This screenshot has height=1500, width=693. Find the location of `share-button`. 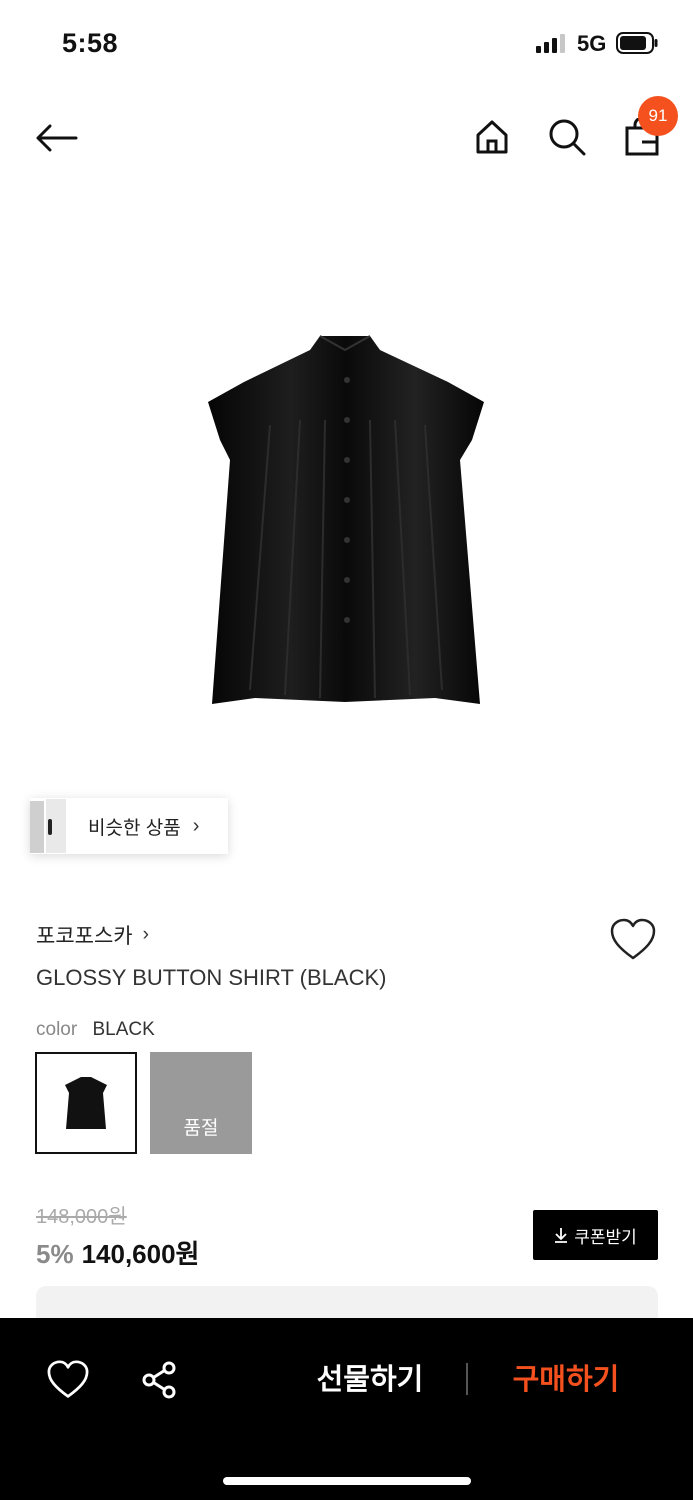

share-button is located at coordinates (160, 1380).